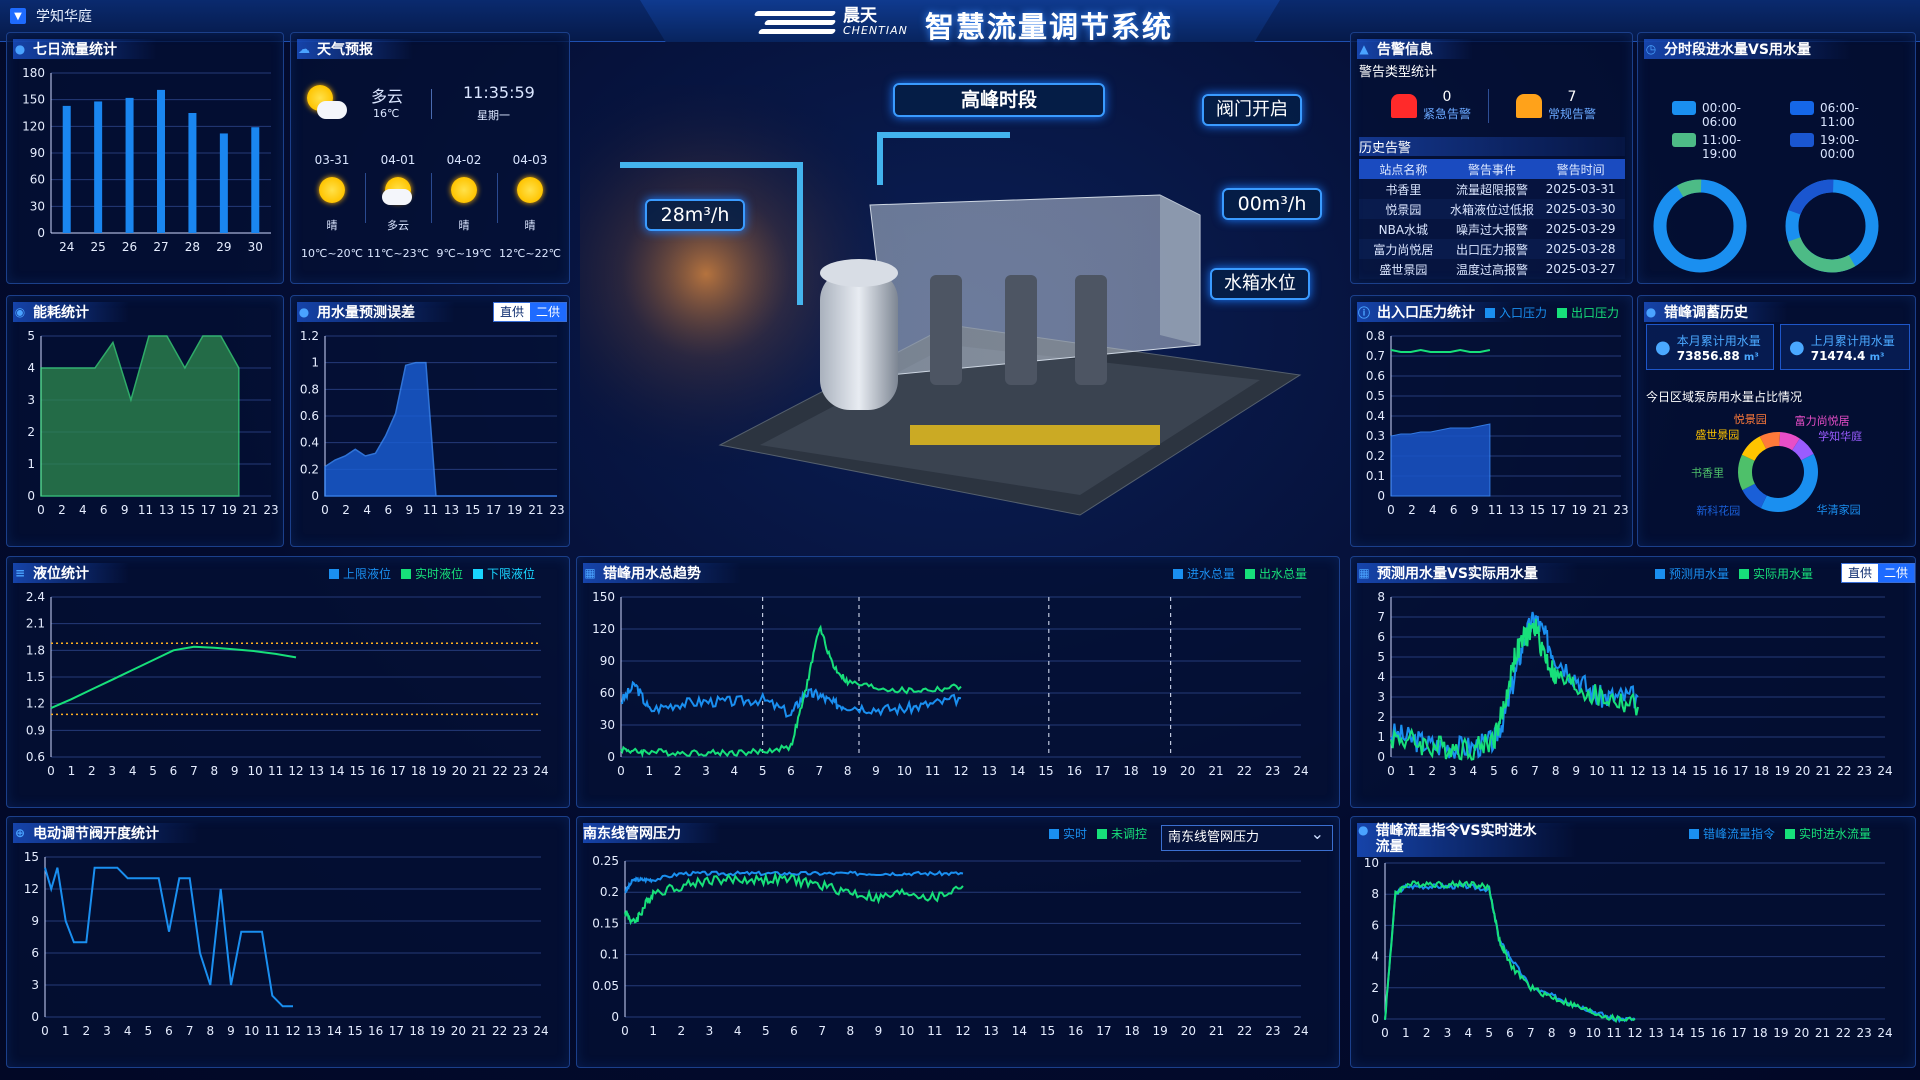 This screenshot has height=1080, width=1920. What do you see at coordinates (37, 153) in the screenshot?
I see `y-tick-label: 90` at bounding box center [37, 153].